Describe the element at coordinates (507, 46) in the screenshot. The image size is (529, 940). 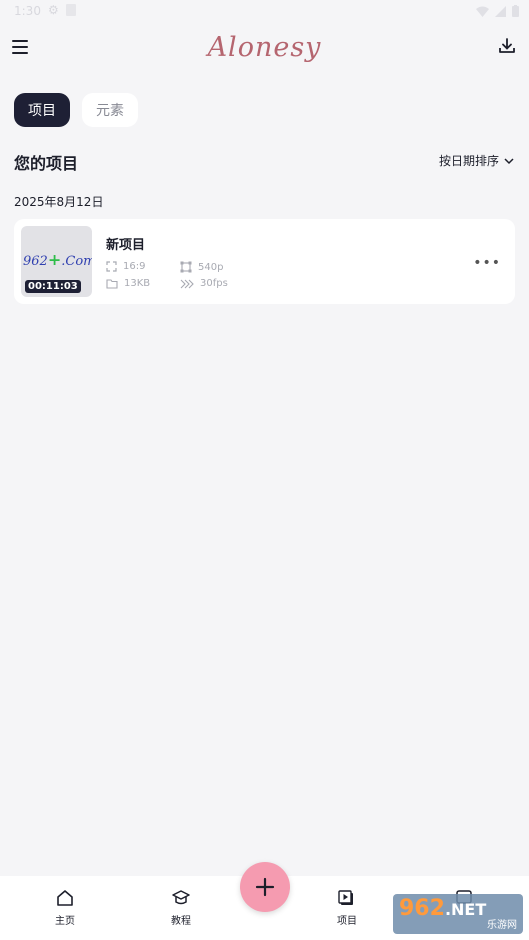
I see `download-icon` at that location.